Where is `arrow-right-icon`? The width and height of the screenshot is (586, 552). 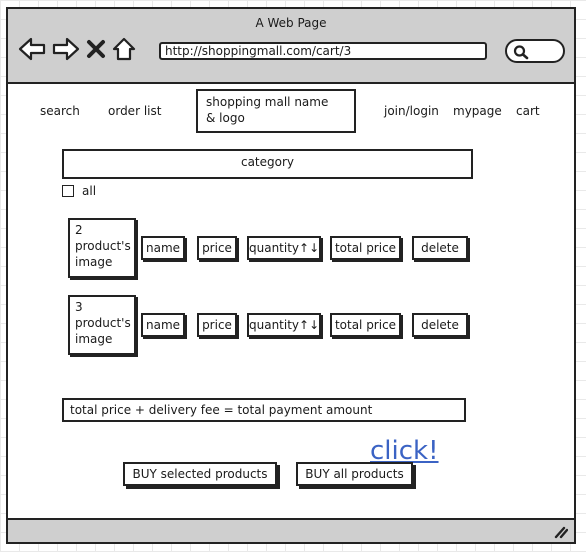 arrow-right-icon is located at coordinates (66, 49).